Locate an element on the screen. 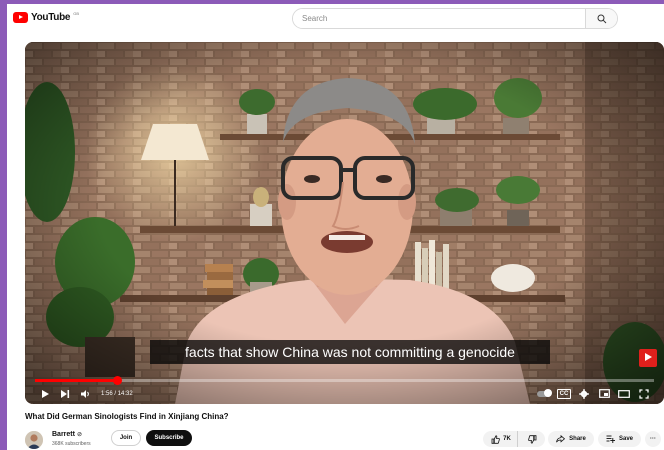 The height and width of the screenshot is (450, 664). play-icon is located at coordinates (45, 393).